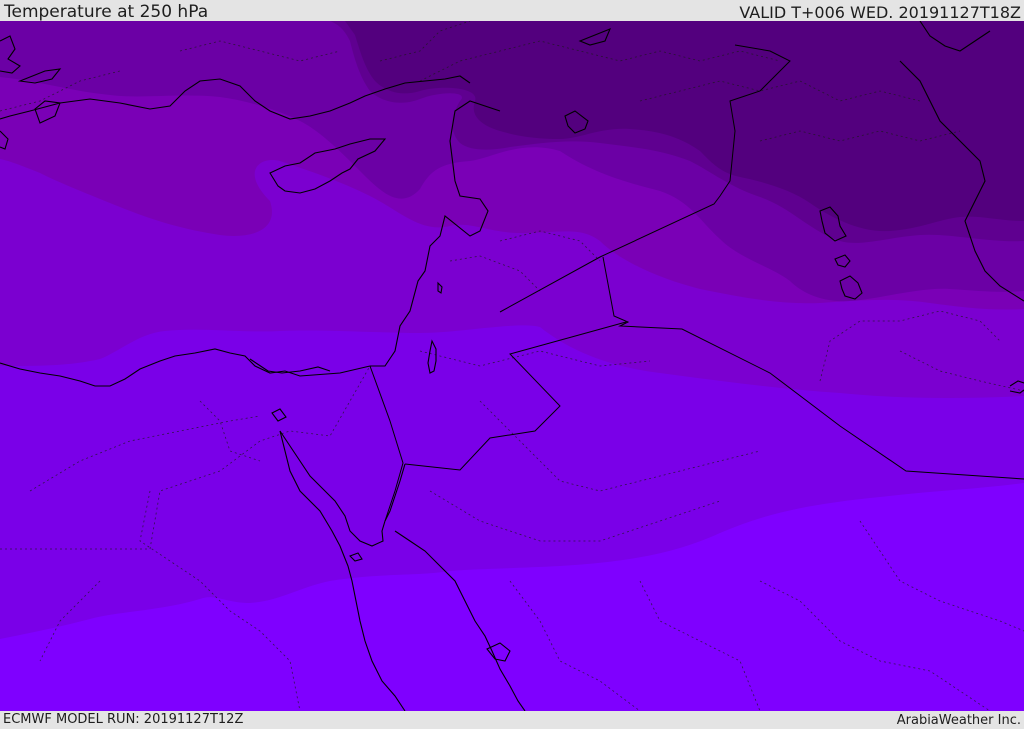 The height and width of the screenshot is (729, 1024). What do you see at coordinates (880, 12) in the screenshot?
I see `valid-time: VALID T+006 WED. 20191127T18Z` at bounding box center [880, 12].